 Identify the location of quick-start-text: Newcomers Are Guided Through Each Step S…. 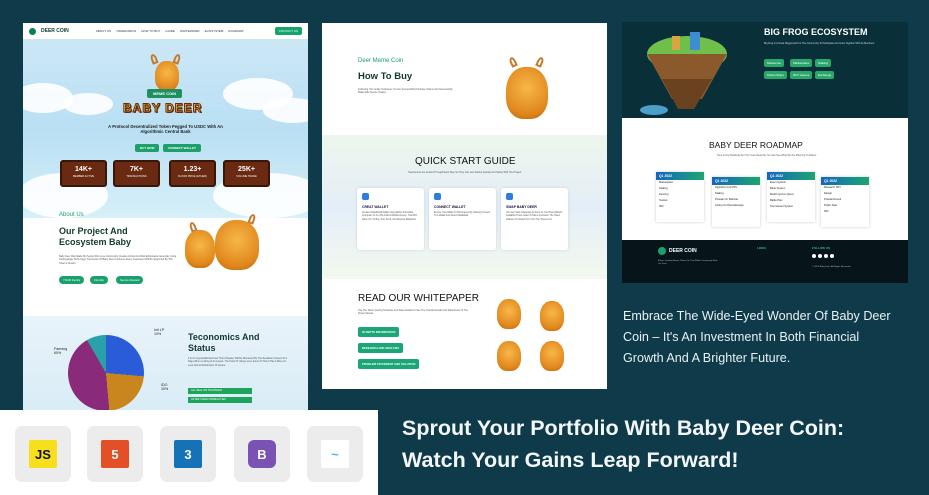
(465, 172).